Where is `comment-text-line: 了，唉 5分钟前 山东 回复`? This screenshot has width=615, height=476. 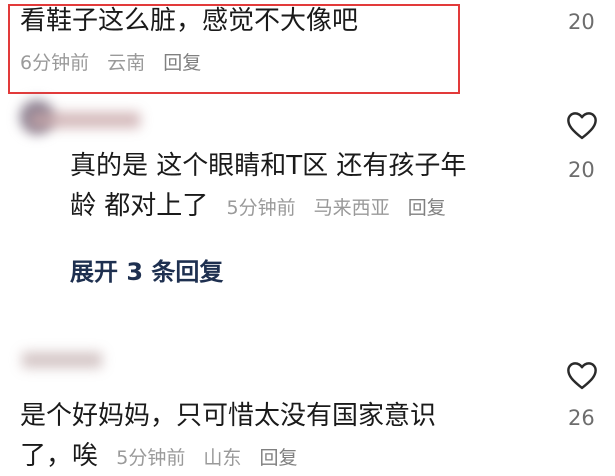 comment-text-line: 了，唉 5分钟前 山东 回复 is located at coordinates (165, 457).